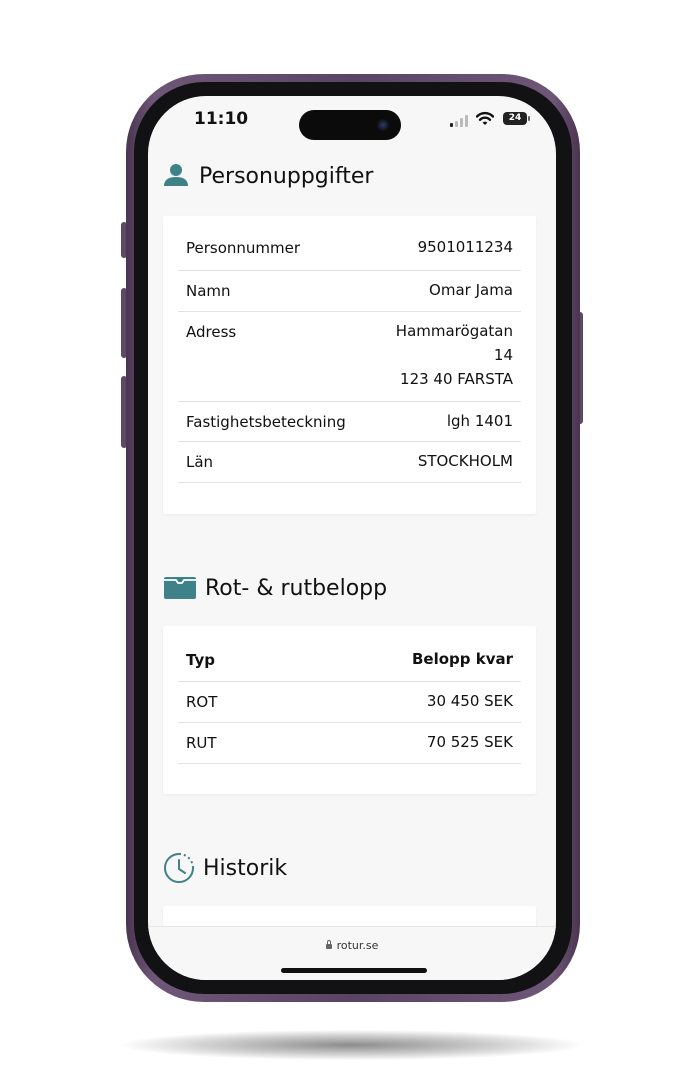 The width and height of the screenshot is (700, 1080). I want to click on home-indicator, so click(354, 970).